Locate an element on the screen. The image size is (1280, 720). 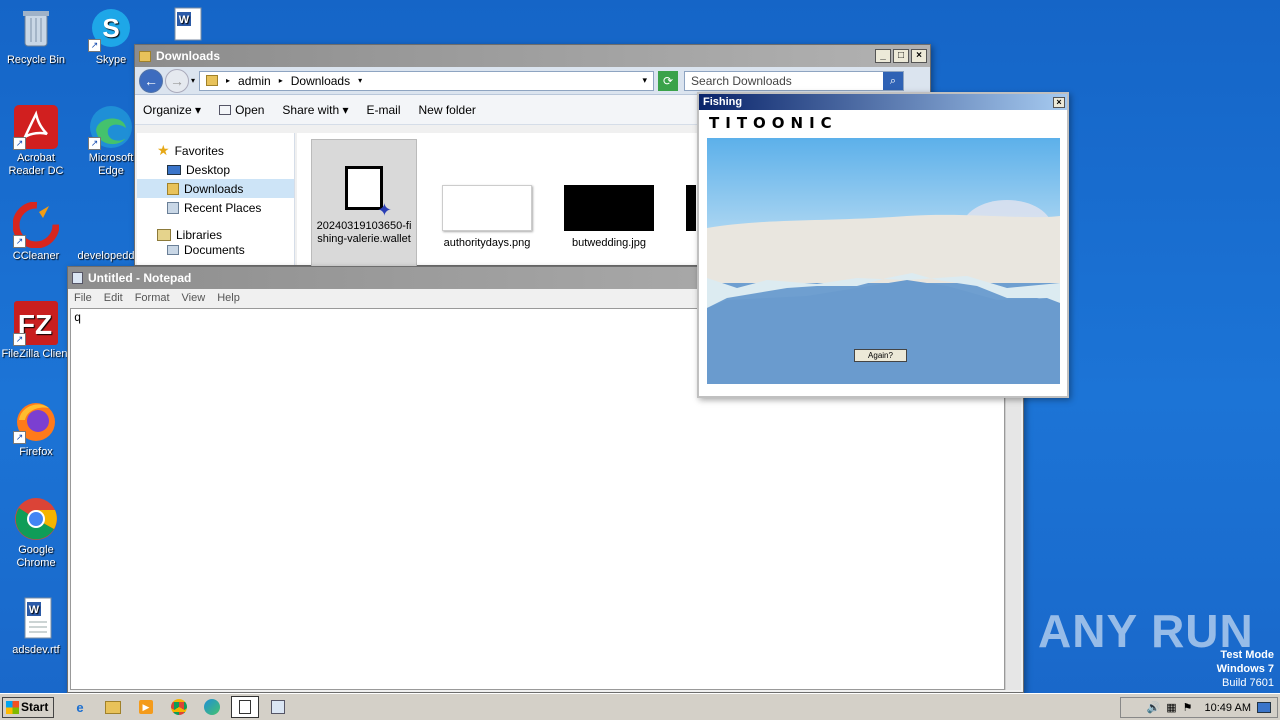
windows-logo-icon is located at coordinates (12, 707).